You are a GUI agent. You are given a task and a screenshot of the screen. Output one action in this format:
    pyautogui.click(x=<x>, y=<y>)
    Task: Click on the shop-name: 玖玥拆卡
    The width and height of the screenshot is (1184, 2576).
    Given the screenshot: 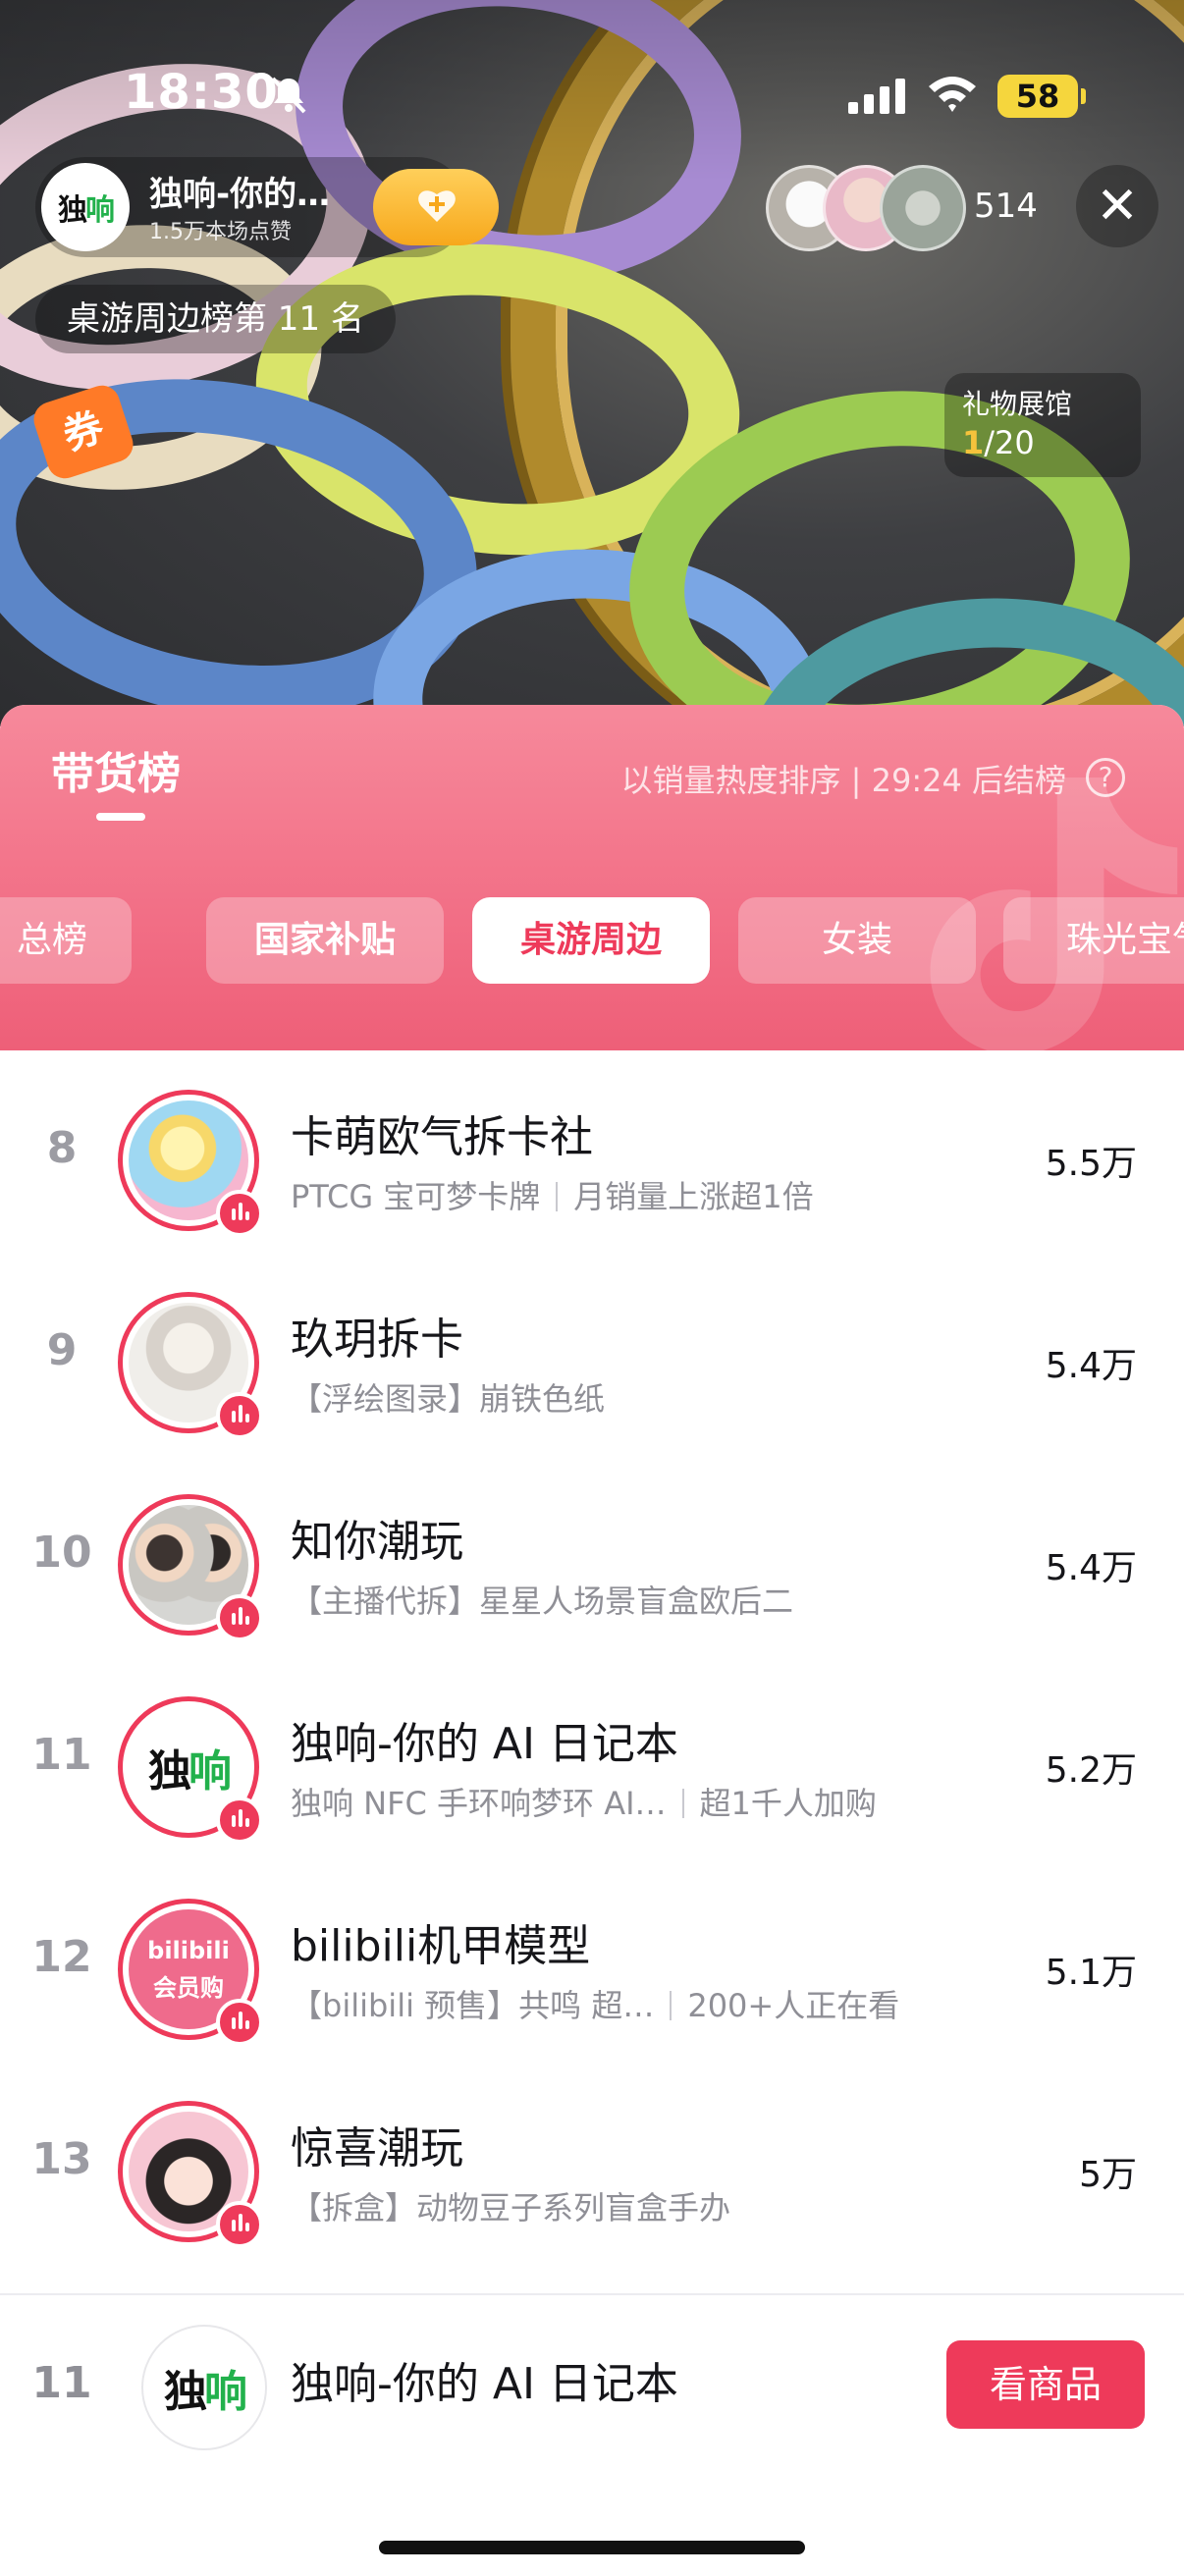 What is the action you would take?
    pyautogui.click(x=377, y=1340)
    